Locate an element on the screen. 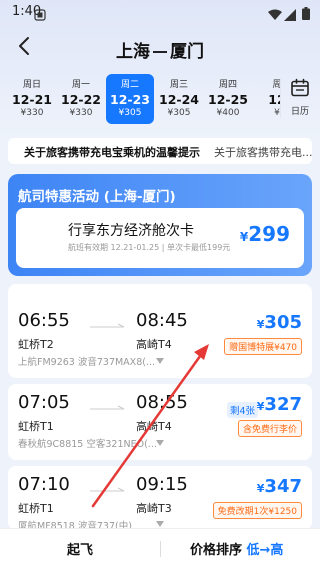 The image size is (320, 568). seats-left-badge: 剩4张 is located at coordinates (242, 410).